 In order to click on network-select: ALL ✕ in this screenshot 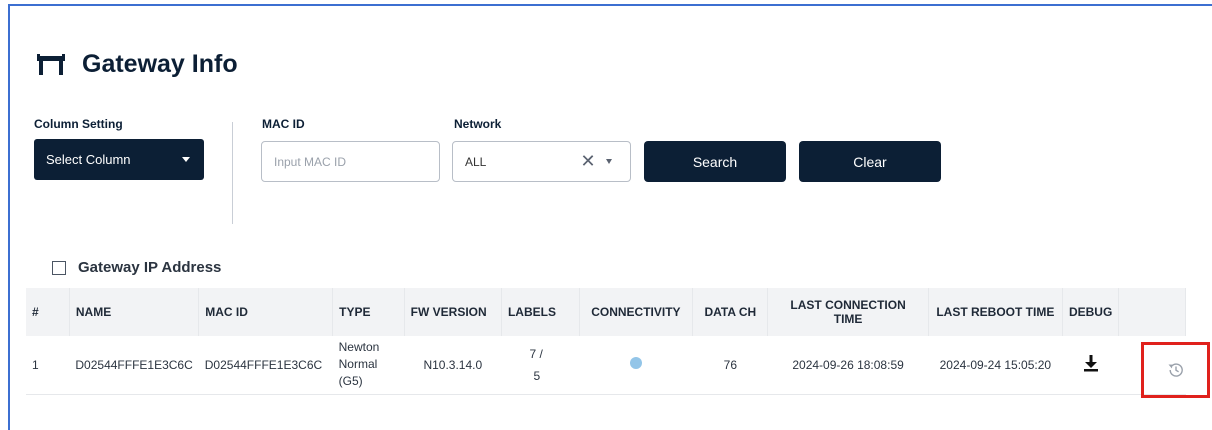, I will do `click(541, 161)`.